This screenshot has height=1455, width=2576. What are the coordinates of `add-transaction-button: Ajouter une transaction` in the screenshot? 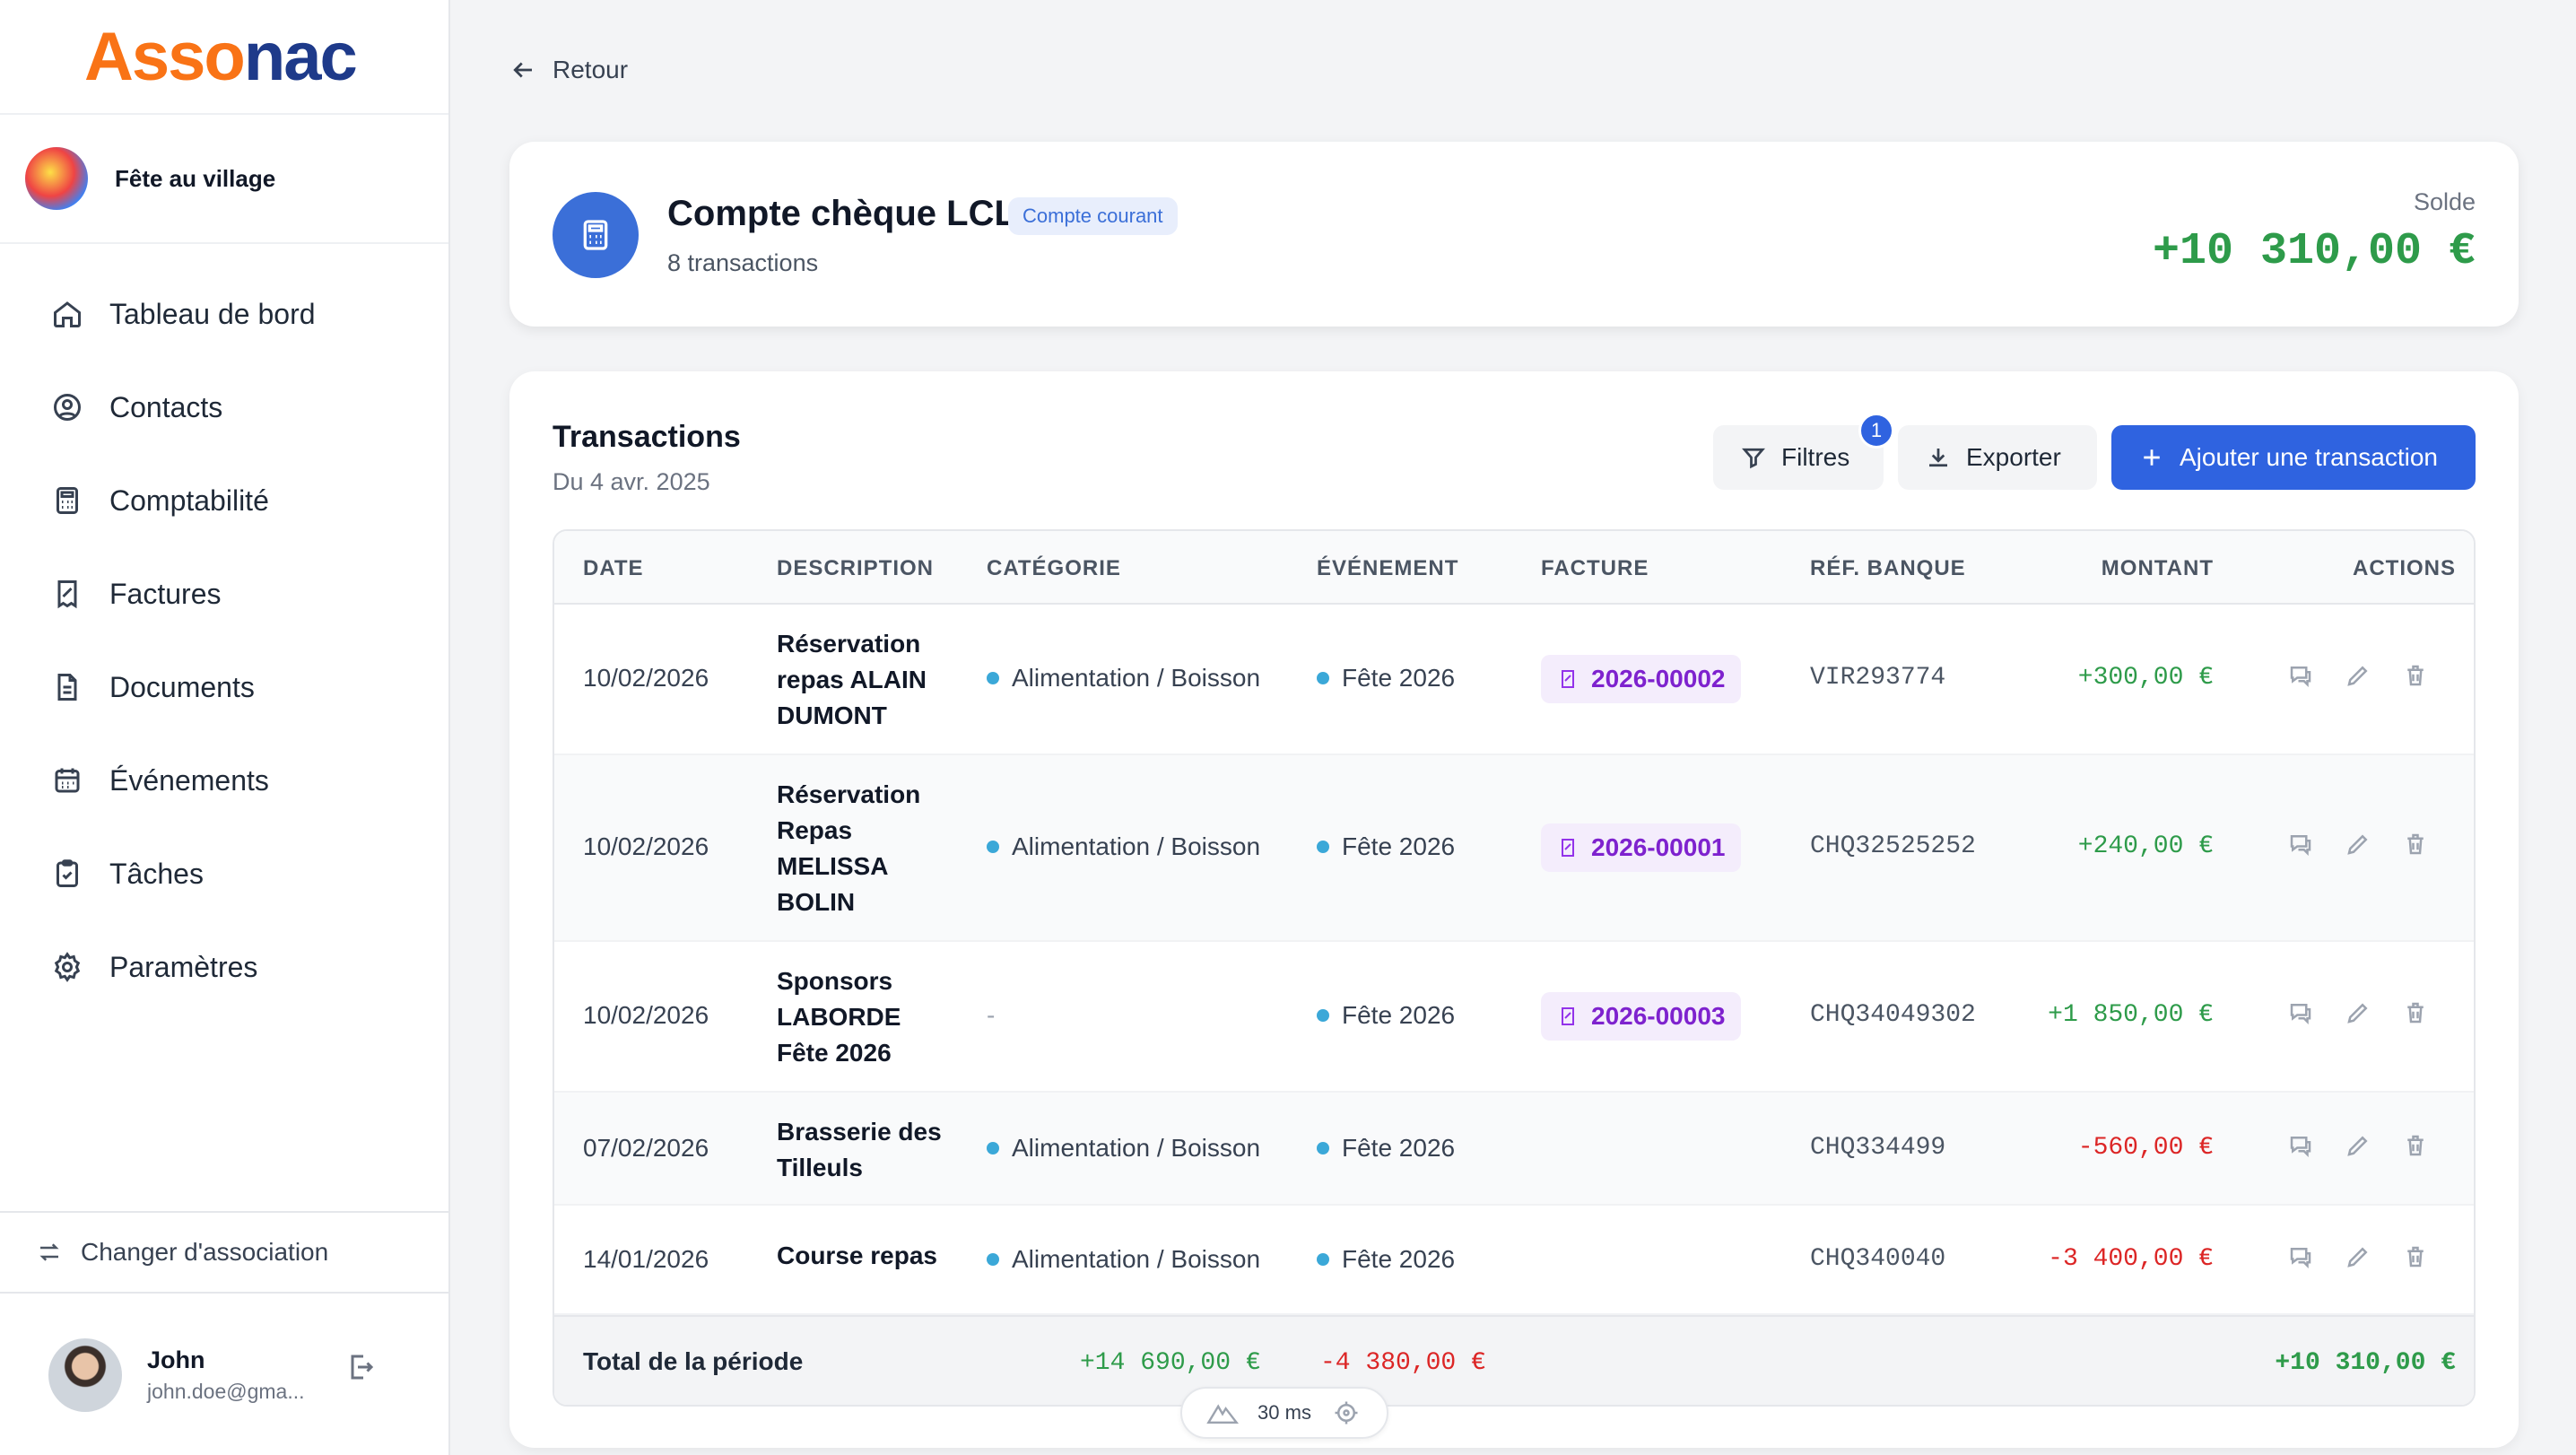 It's located at (2293, 457).